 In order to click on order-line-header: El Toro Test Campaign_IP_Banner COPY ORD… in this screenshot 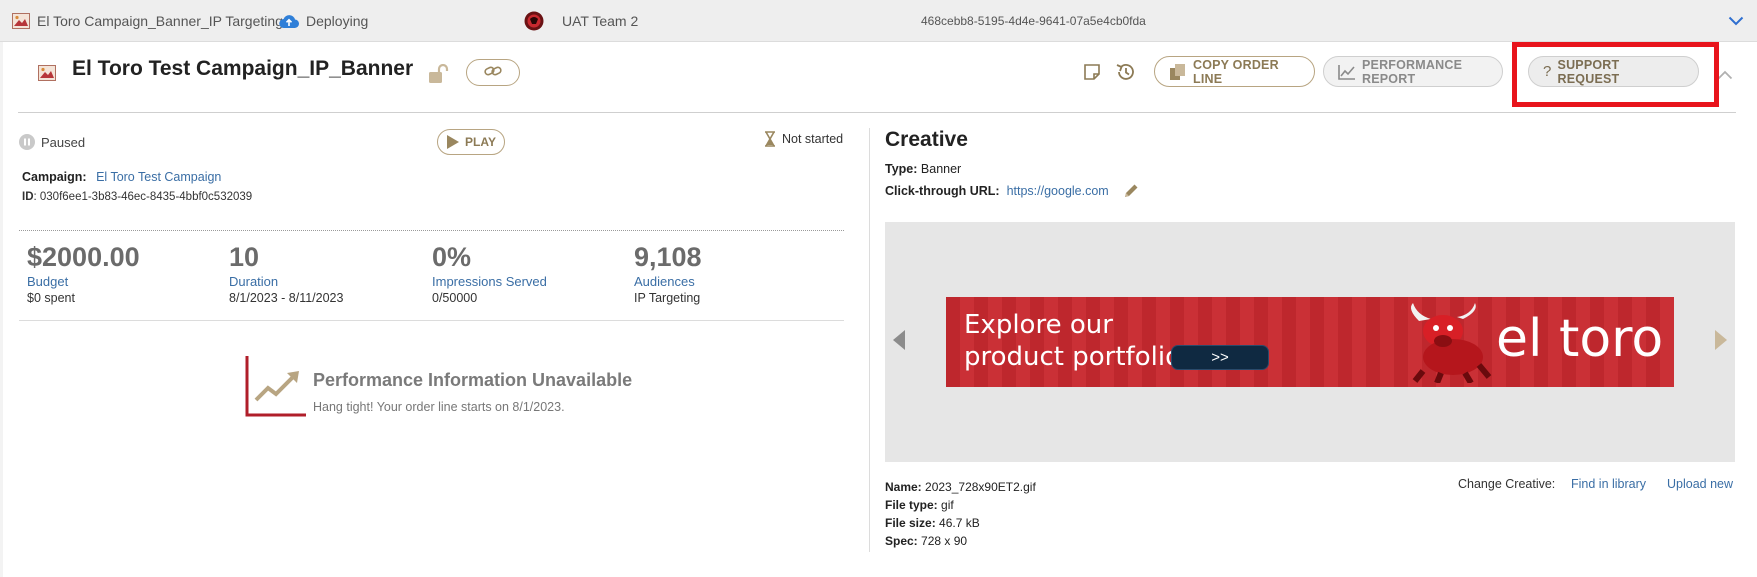, I will do `click(878, 78)`.